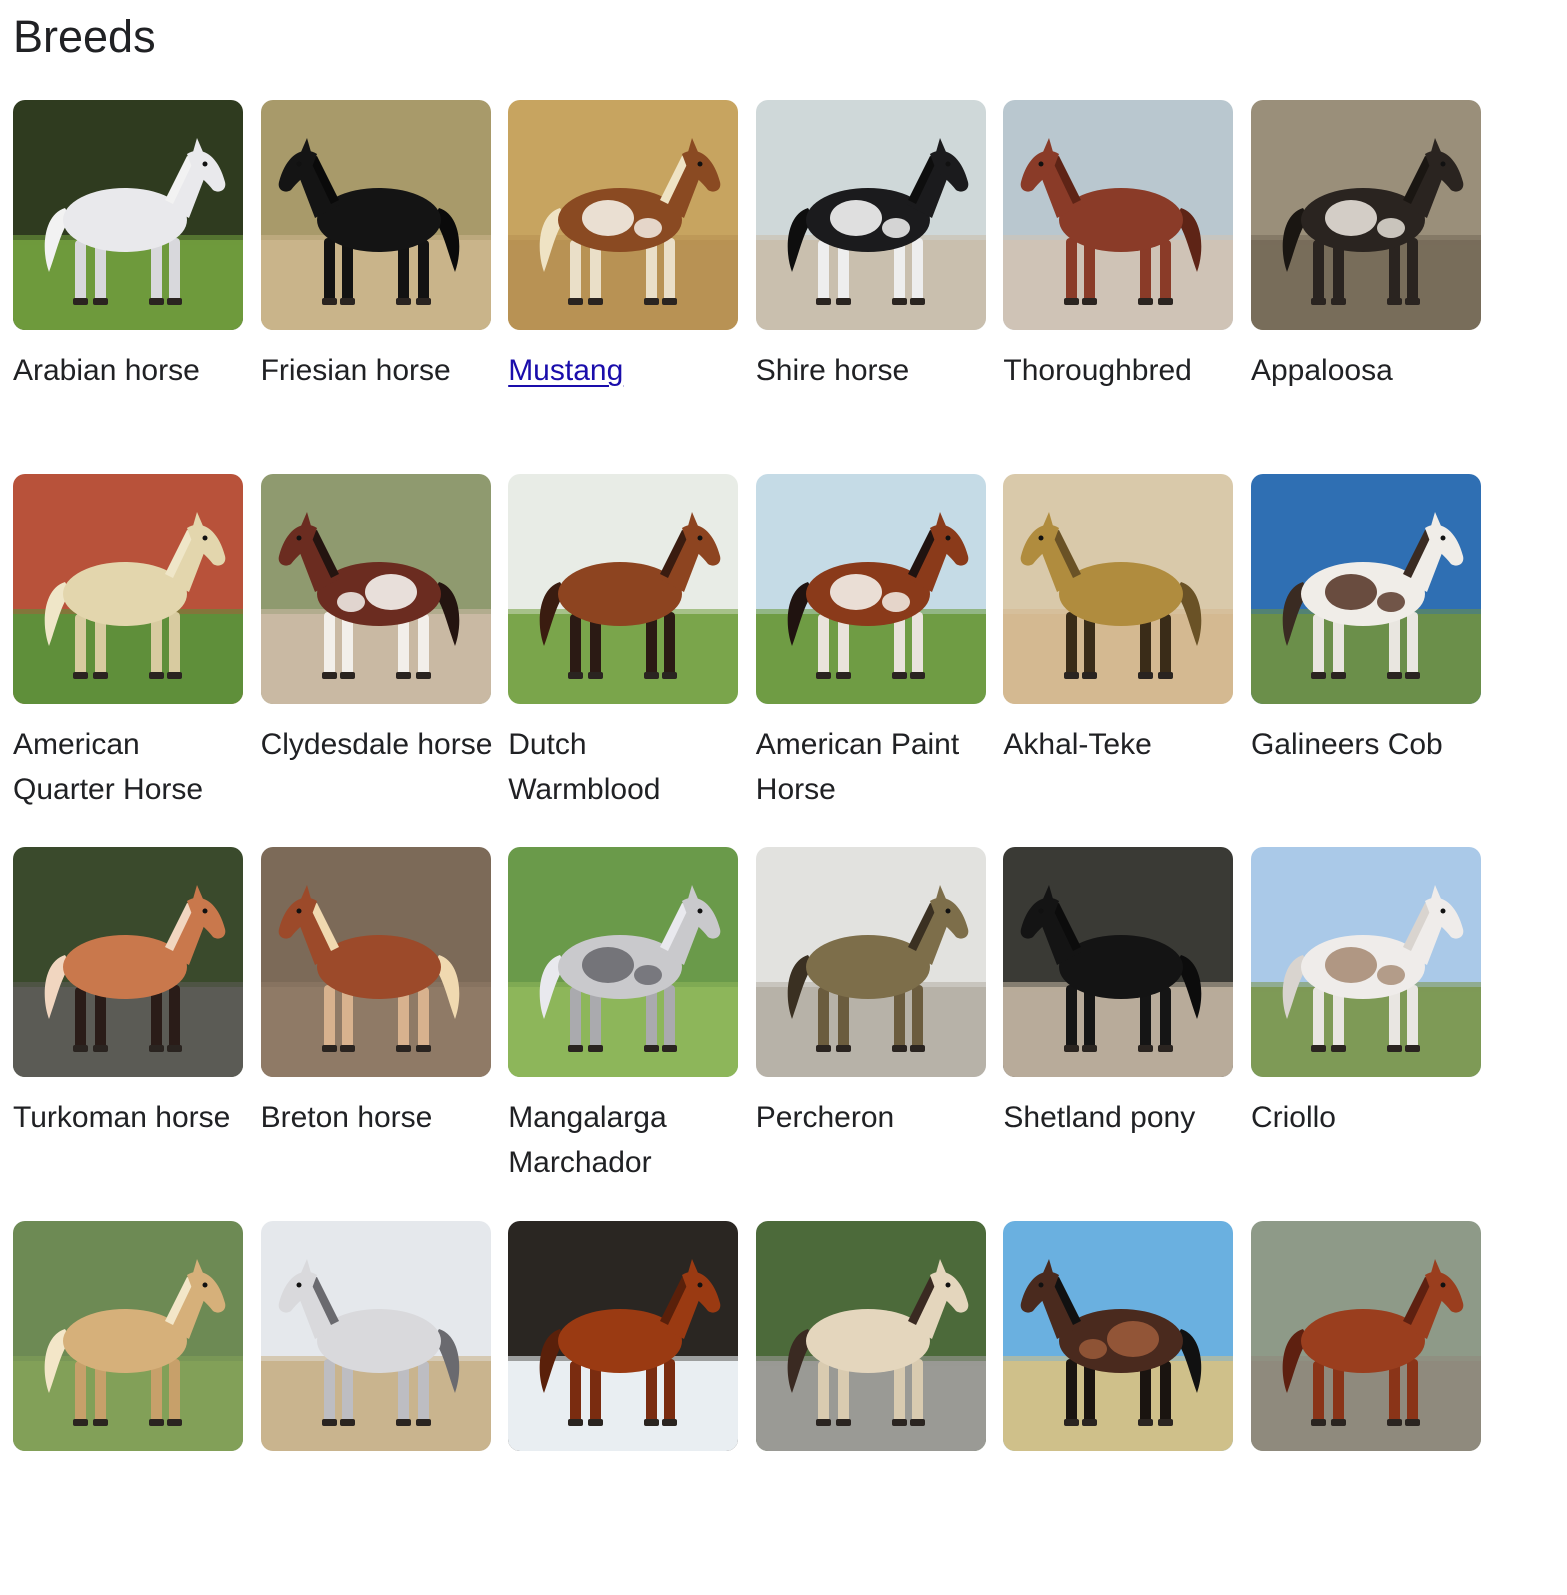  I want to click on breed-card-shetland-pony: Shetland pony, so click(1119, 1034).